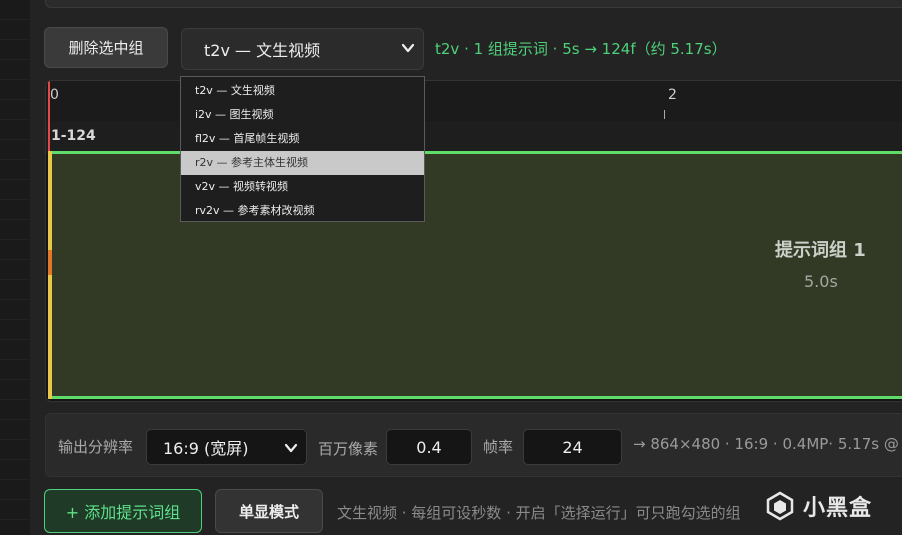 The image size is (902, 535). I want to click on segment-title: 提示词组 1, so click(820, 250).